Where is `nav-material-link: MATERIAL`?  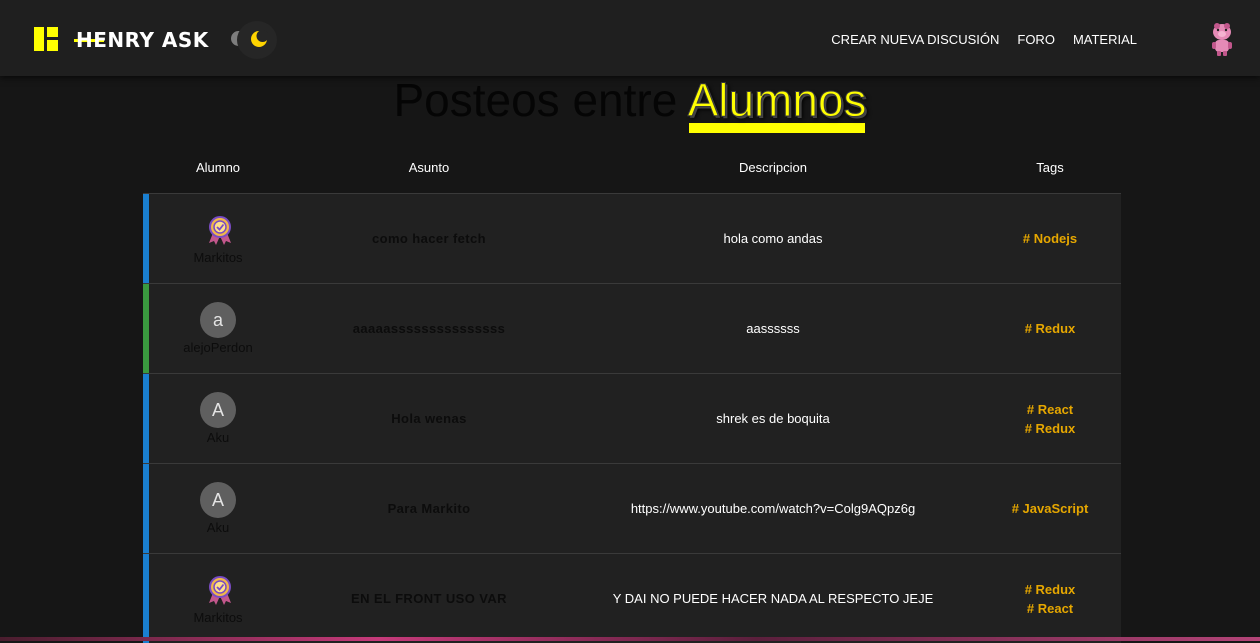
nav-material-link: MATERIAL is located at coordinates (1105, 40).